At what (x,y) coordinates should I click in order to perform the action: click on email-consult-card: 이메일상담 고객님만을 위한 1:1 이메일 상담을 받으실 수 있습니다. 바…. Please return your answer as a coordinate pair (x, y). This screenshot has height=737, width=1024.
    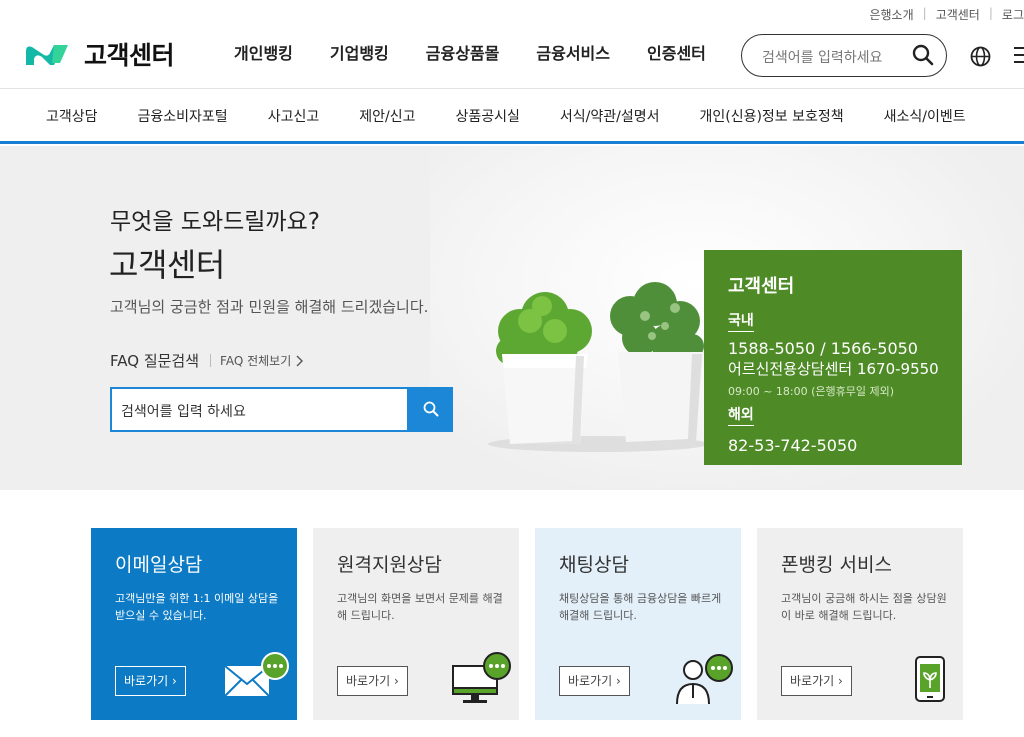
    Looking at the image, I should click on (194, 624).